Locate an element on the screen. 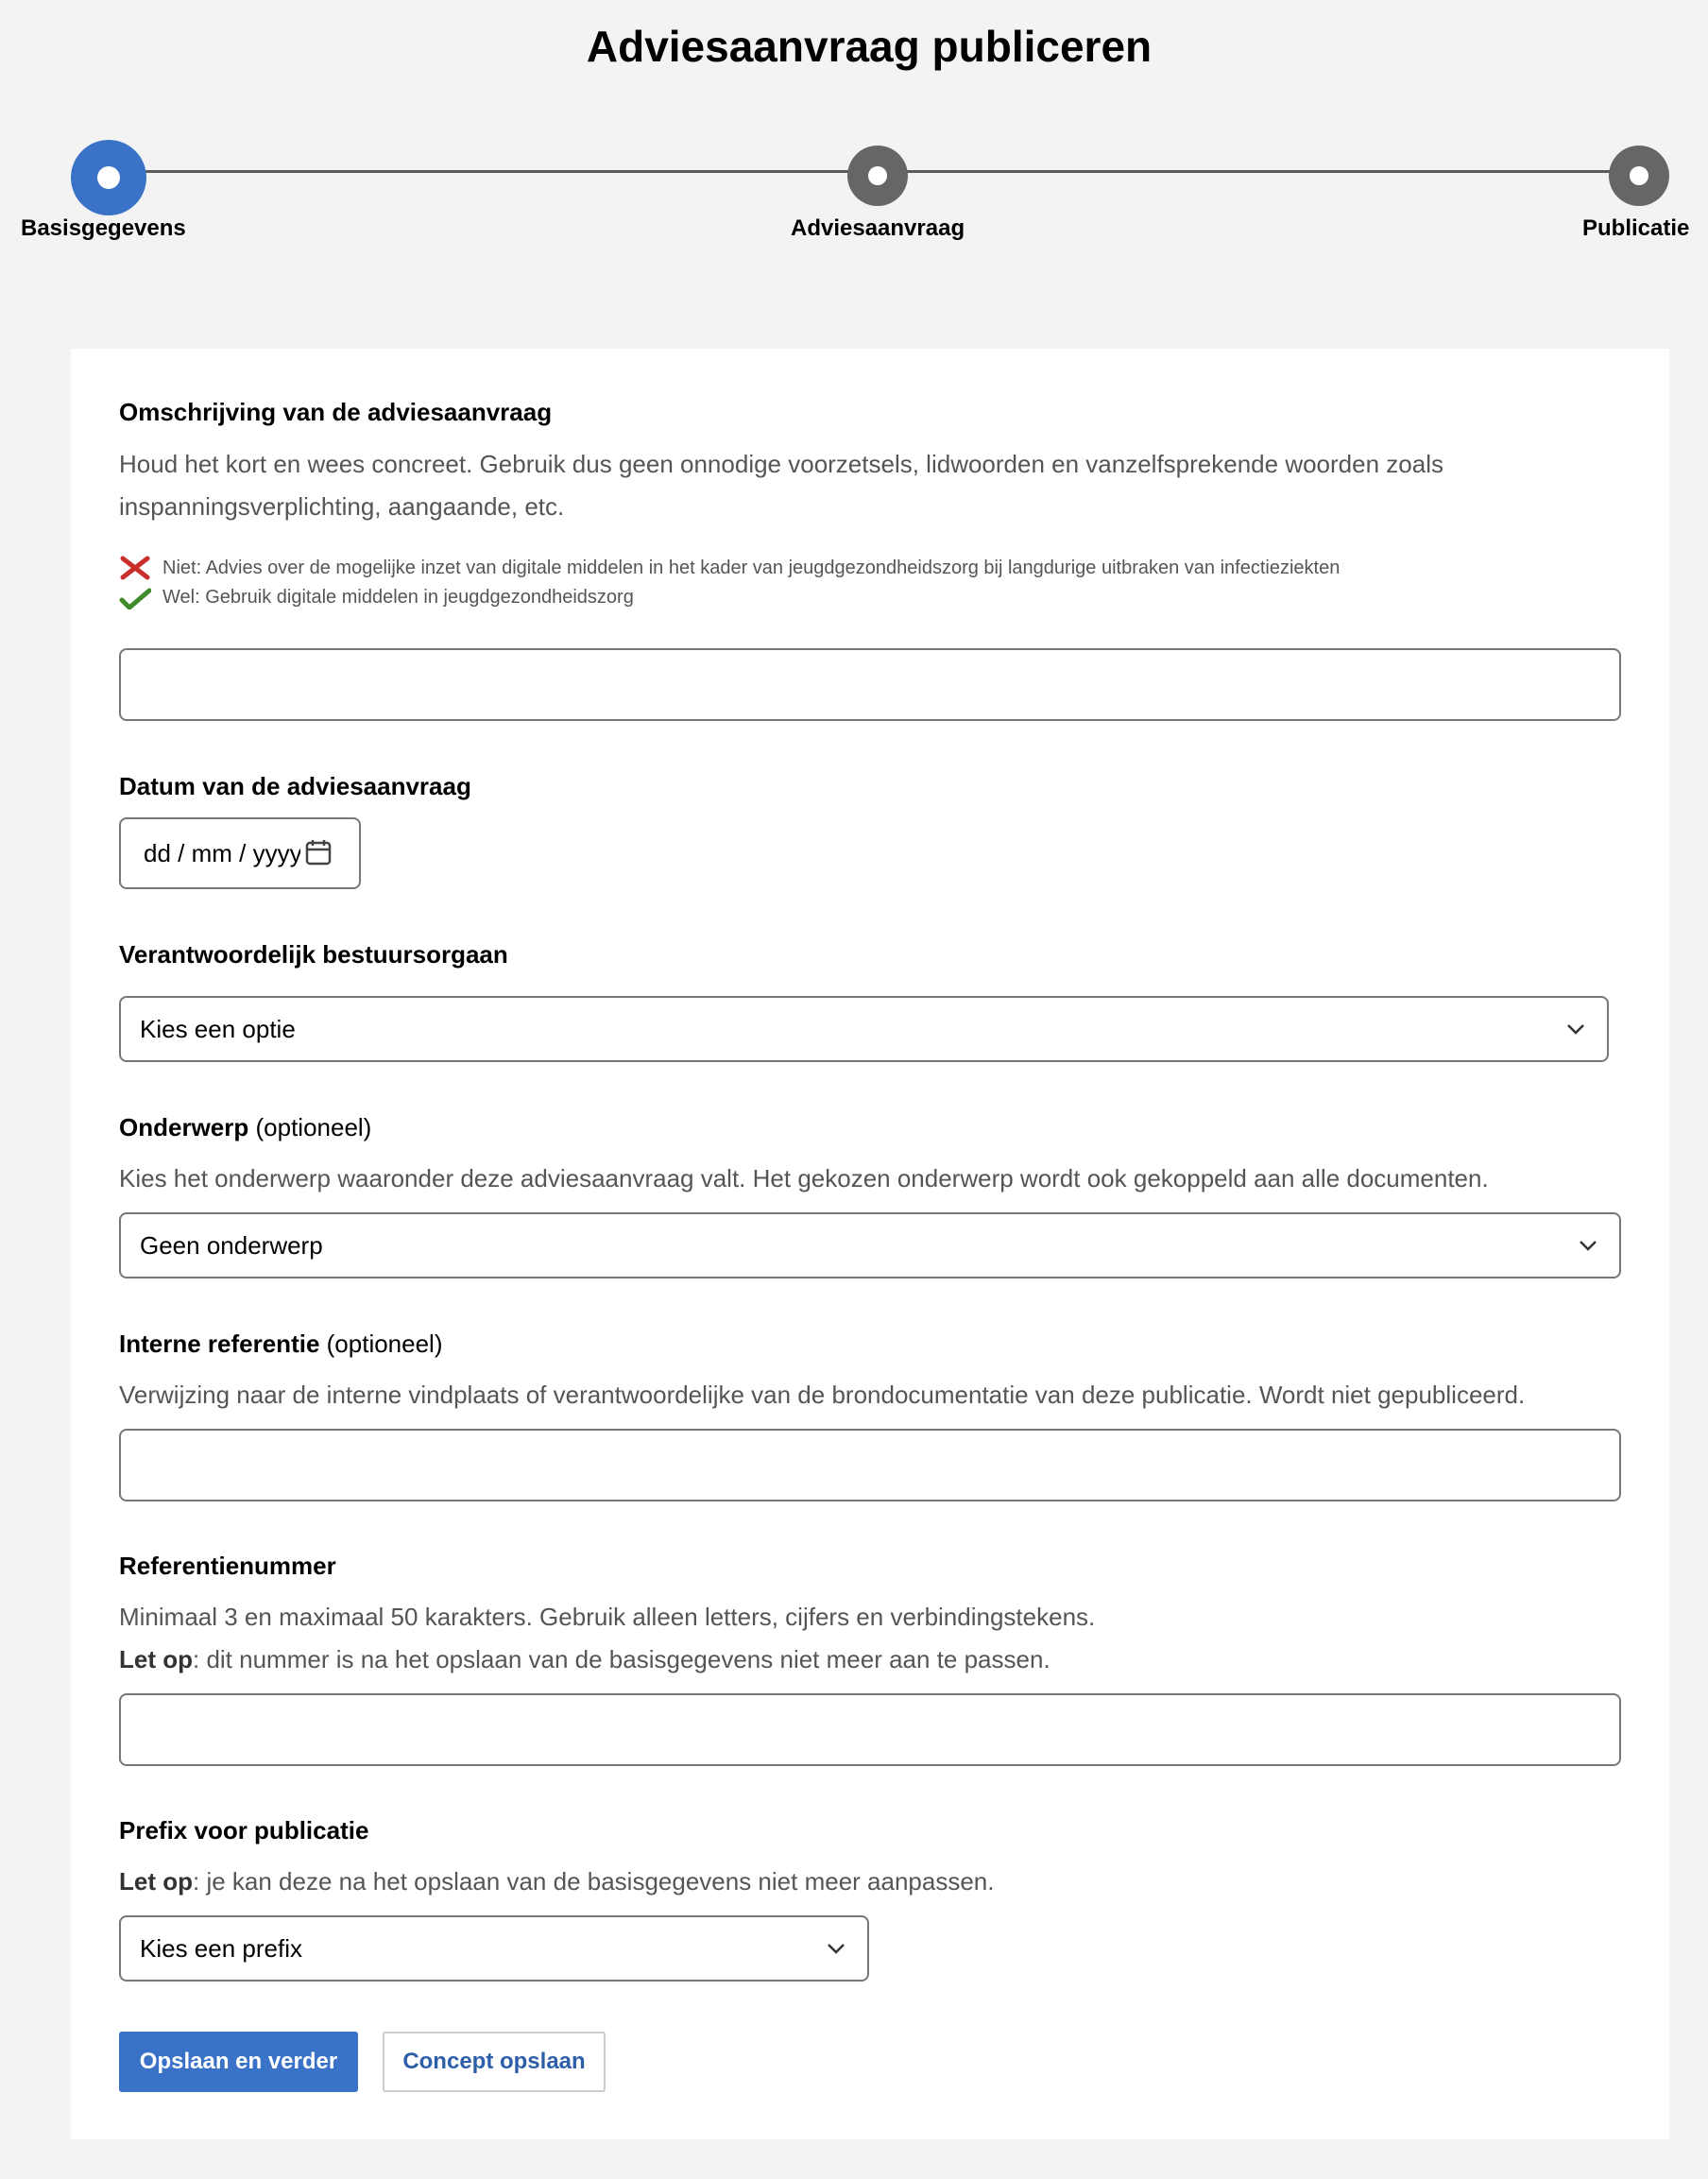 The height and width of the screenshot is (2179, 1708). datum-label: Datum van de adviesaanvraag is located at coordinates (295, 786).